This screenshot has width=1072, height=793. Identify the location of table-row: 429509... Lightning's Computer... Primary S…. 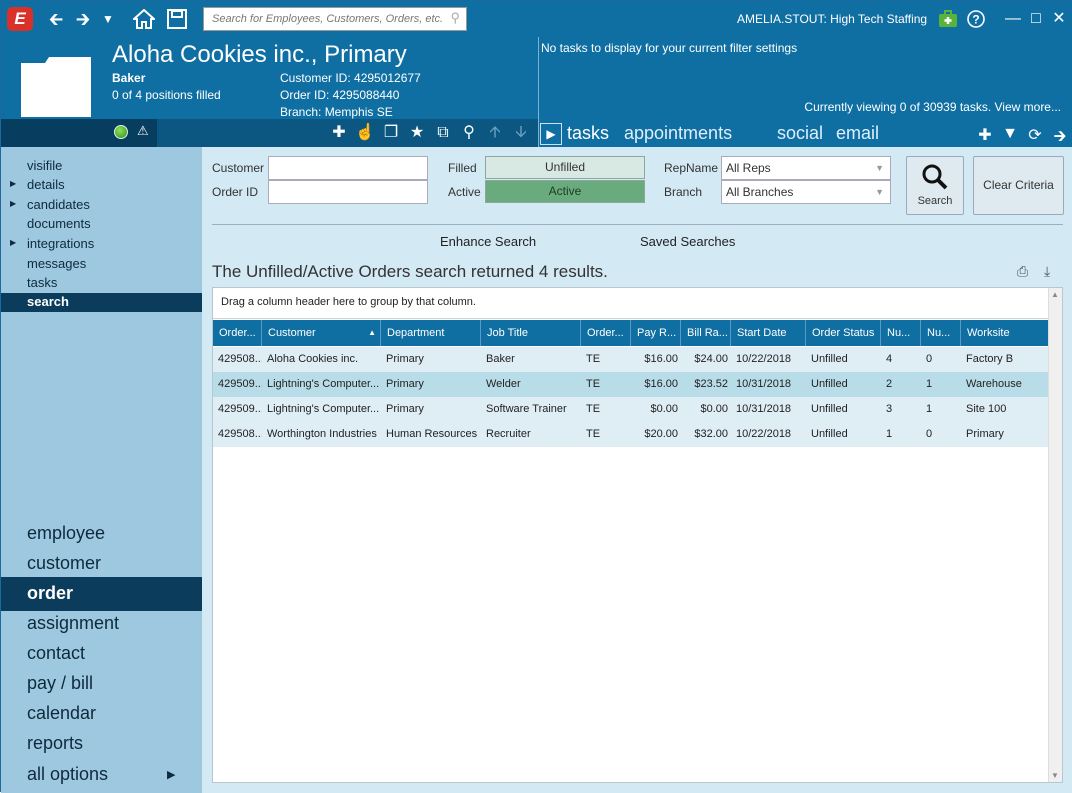
(631, 409).